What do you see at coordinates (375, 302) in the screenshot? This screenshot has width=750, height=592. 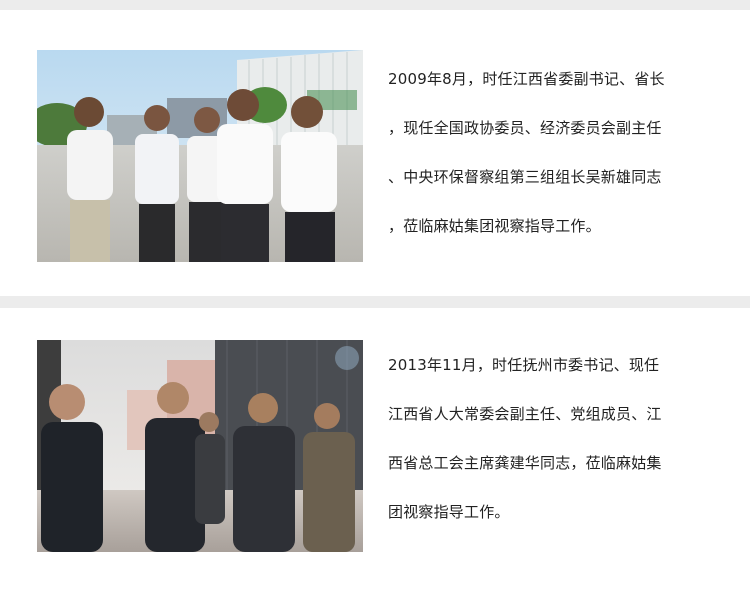 I see `section-divider` at bounding box center [375, 302].